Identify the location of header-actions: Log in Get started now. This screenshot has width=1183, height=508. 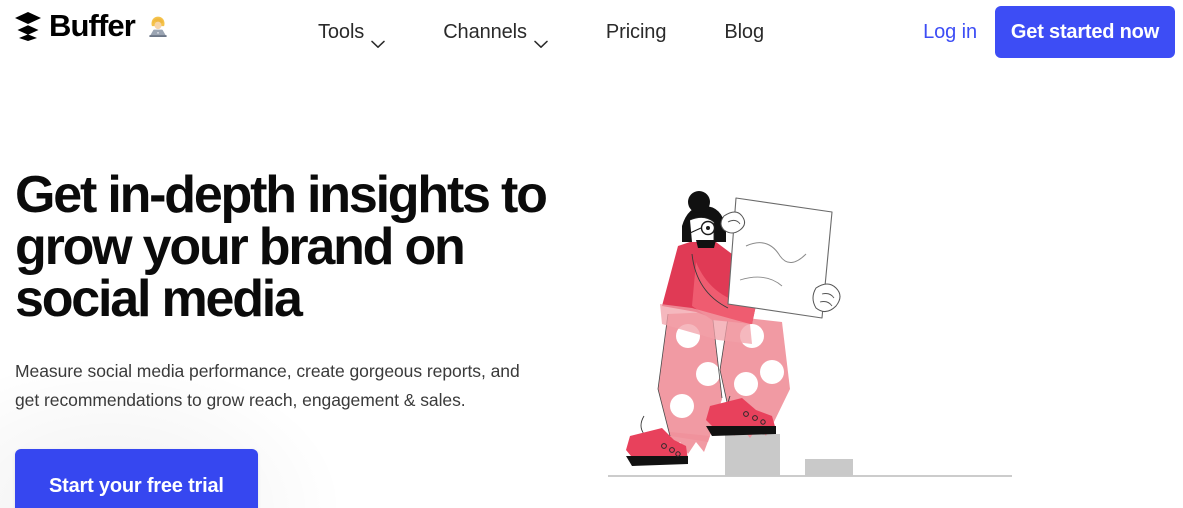
(1049, 32).